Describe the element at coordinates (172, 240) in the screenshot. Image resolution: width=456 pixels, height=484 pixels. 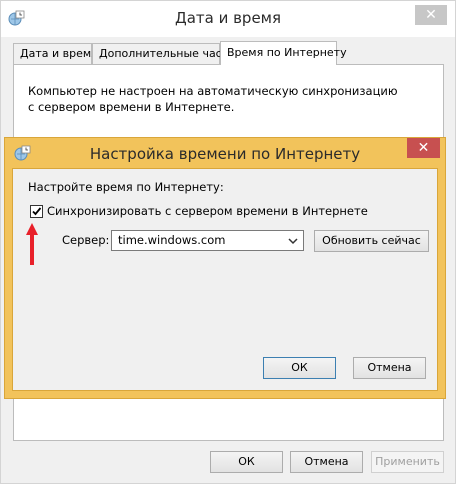
I see `server-value: time.windows.com` at that location.